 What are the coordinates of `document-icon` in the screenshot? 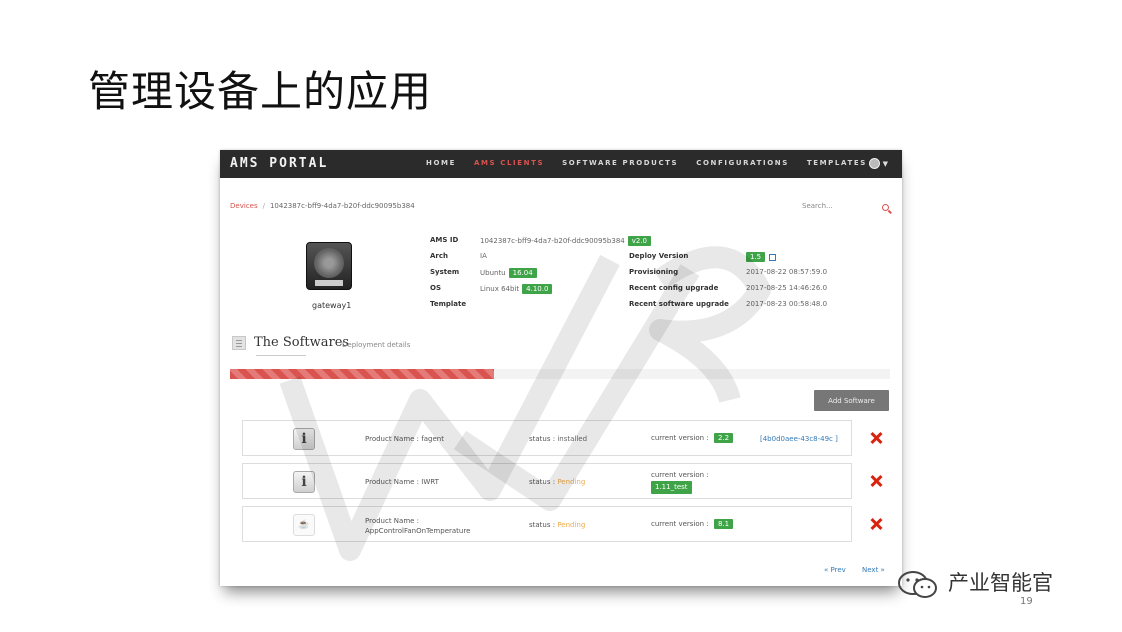 It's located at (239, 343).